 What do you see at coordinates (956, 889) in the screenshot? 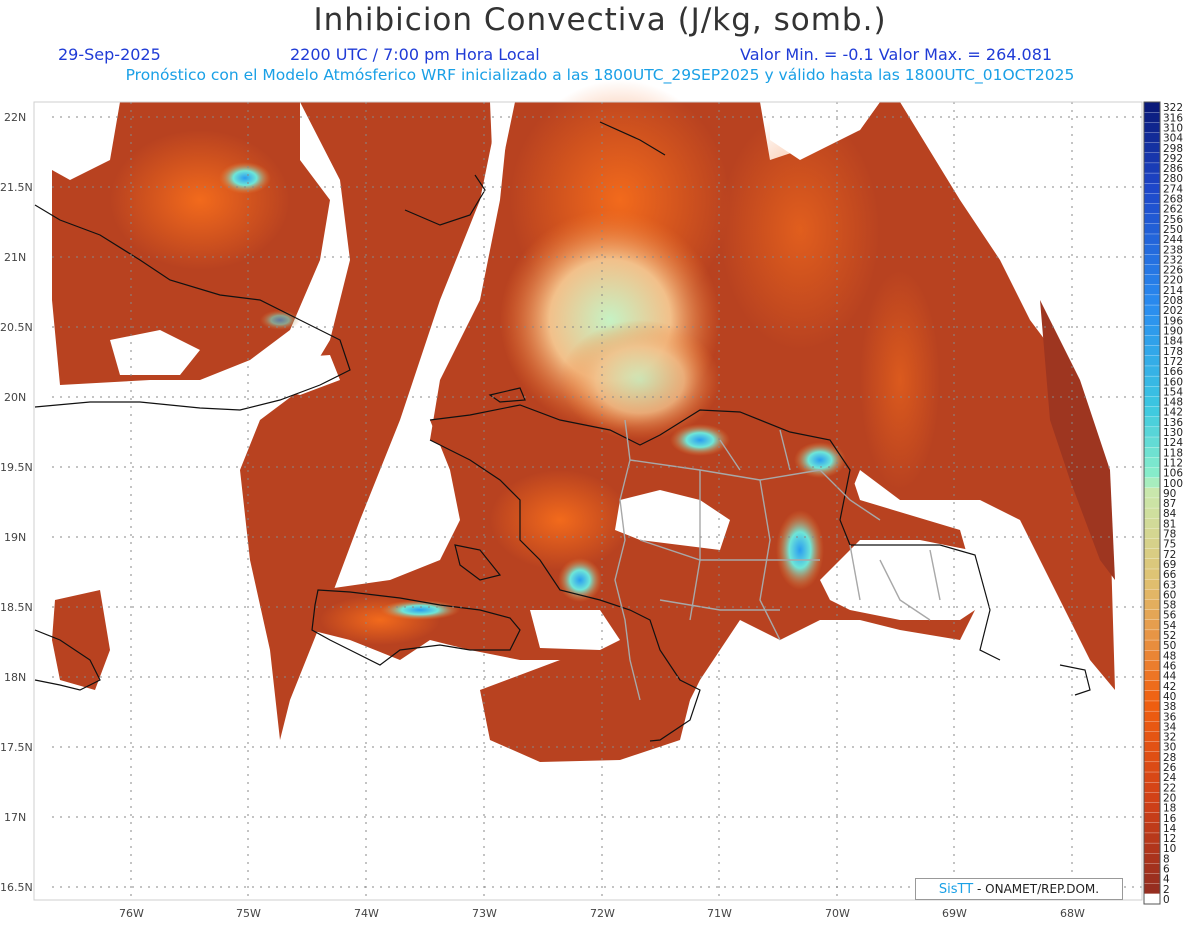
I see `sis-logo-text: SisTT` at bounding box center [956, 889].